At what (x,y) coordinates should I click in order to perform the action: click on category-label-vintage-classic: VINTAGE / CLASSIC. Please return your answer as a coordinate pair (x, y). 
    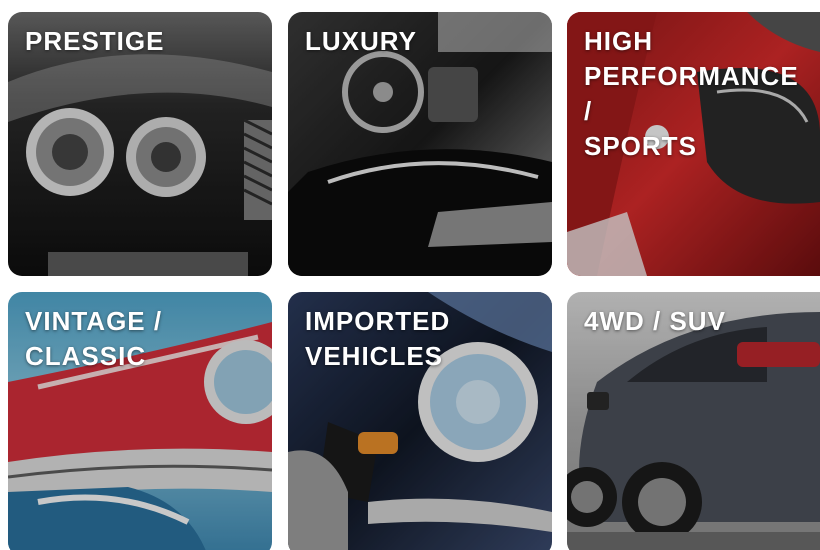
    Looking at the image, I should click on (94, 338).